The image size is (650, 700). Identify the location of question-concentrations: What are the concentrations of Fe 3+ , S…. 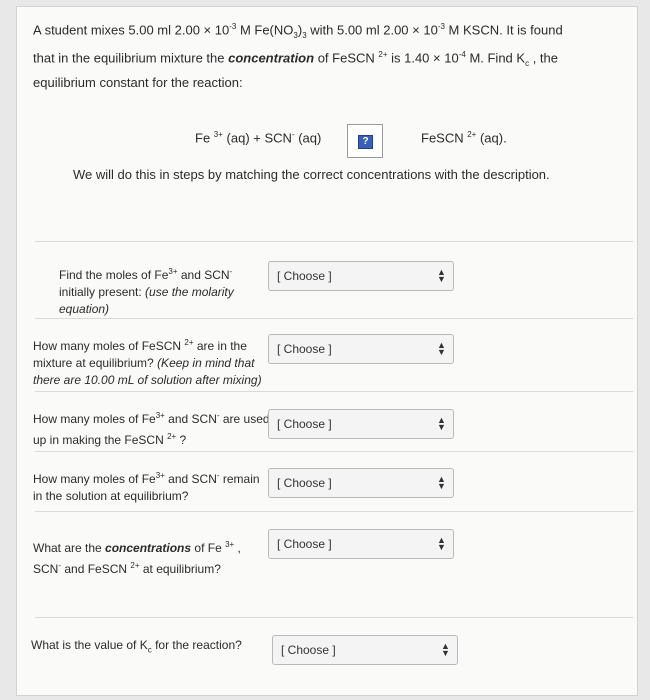
(137, 558).